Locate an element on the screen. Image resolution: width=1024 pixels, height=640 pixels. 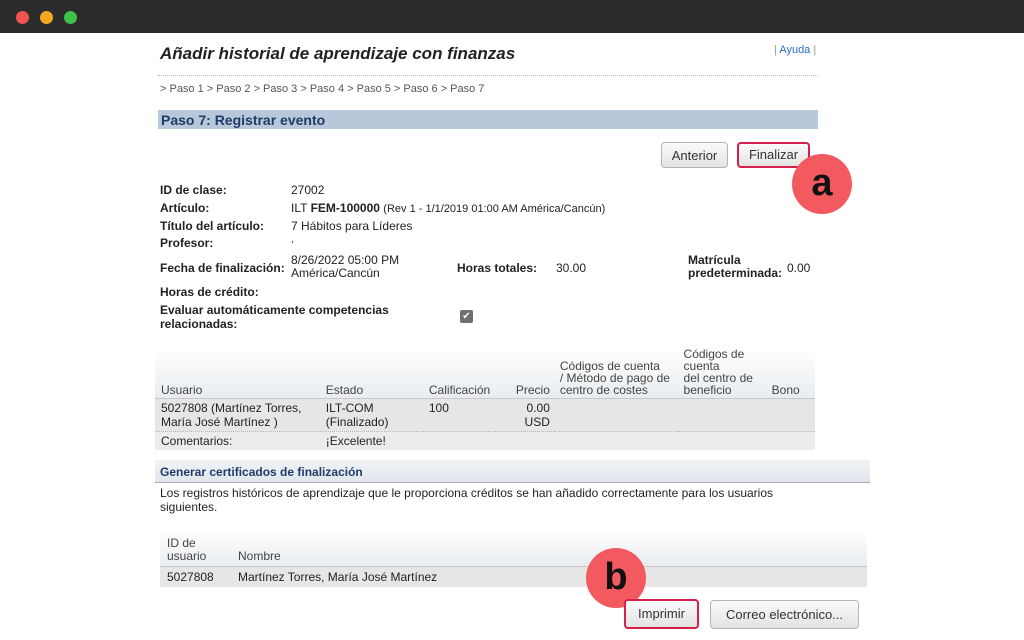
instructor-label: Profesor: is located at coordinates (187, 243).